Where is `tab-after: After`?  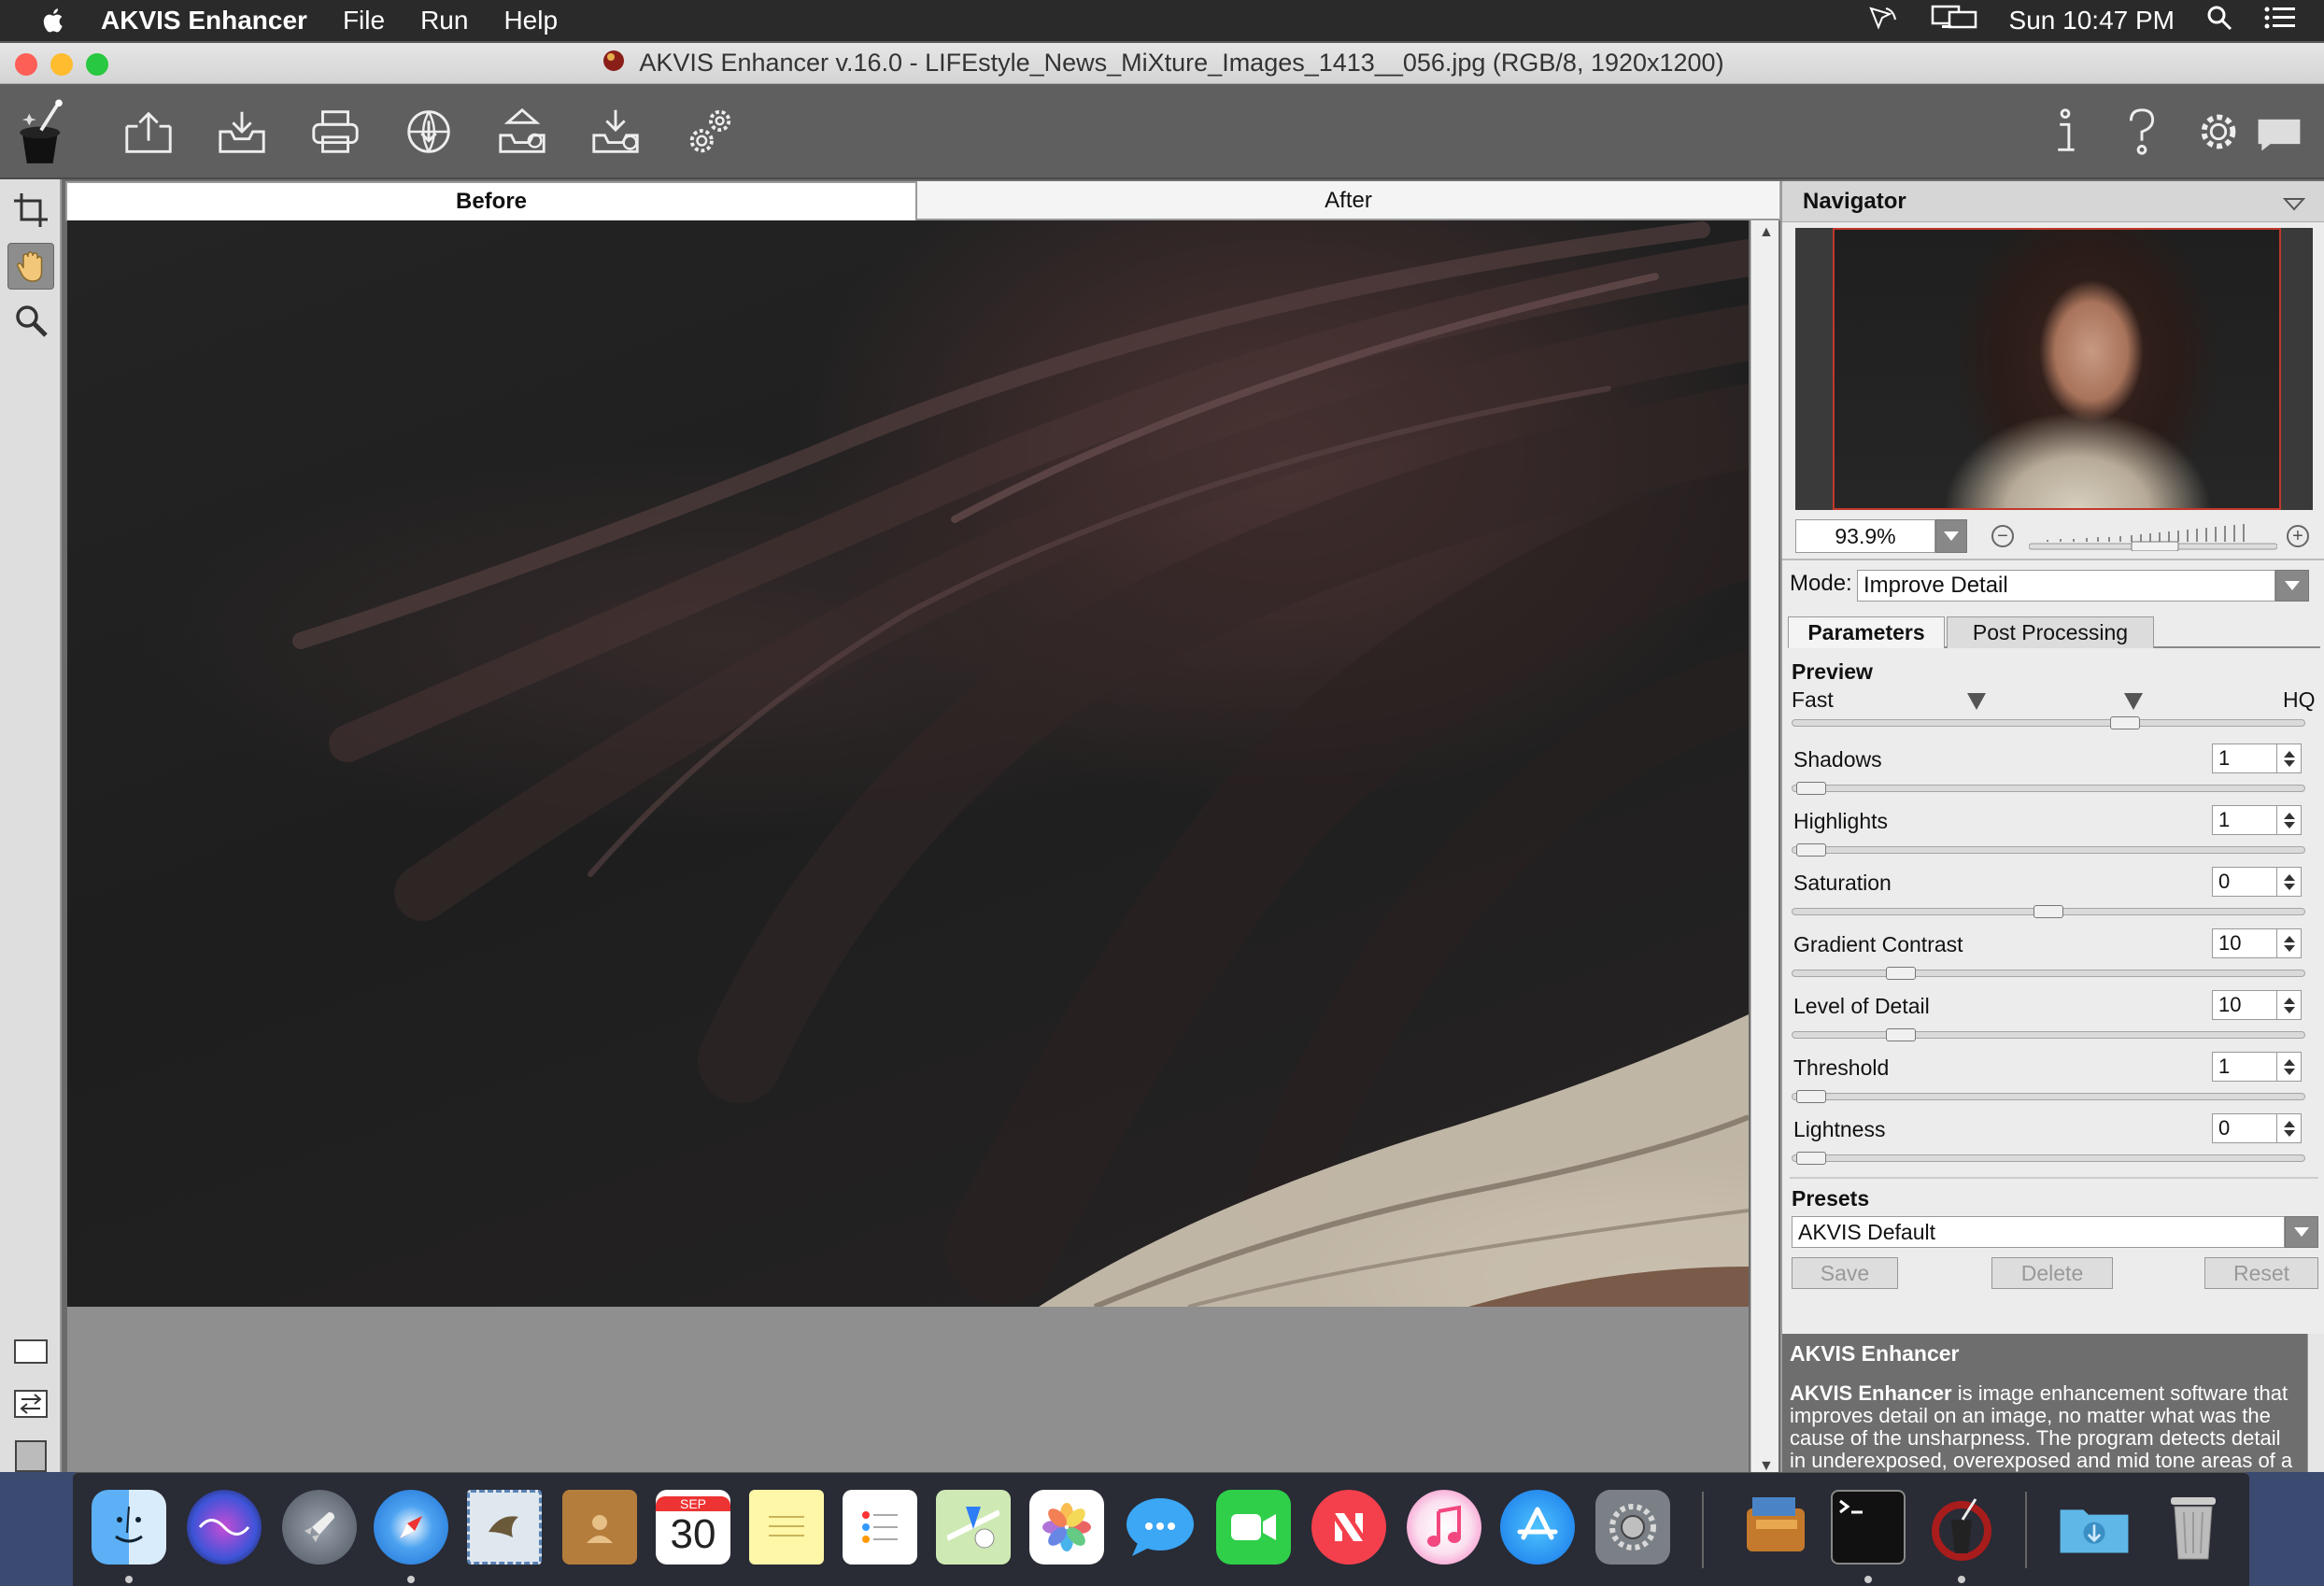 tab-after: After is located at coordinates (1348, 200).